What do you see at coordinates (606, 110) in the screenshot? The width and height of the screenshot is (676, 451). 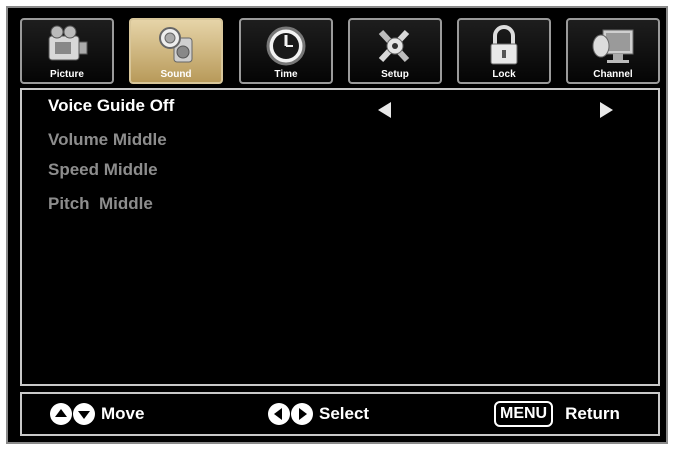 I see `increase-arrow-icon` at bounding box center [606, 110].